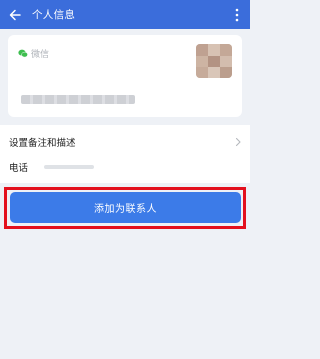 This screenshot has height=359, width=320. I want to click on phone-label: 电话, so click(19, 168).